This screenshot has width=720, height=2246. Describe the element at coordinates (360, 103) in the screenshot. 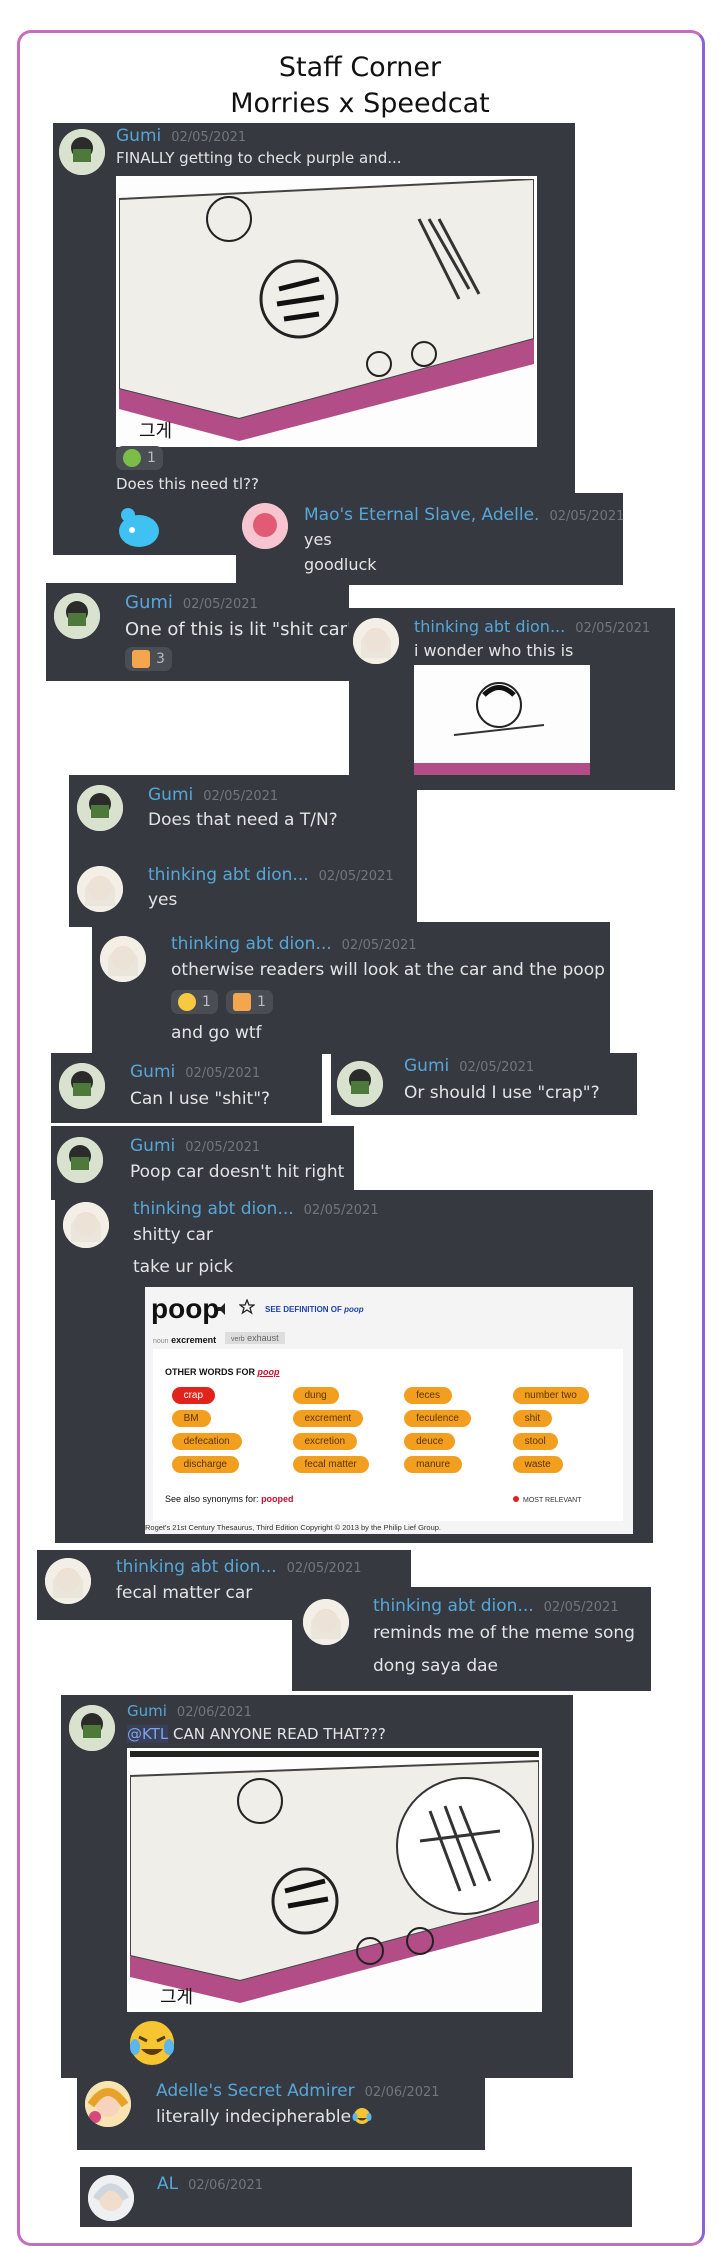

I see `page-subtitle: Morries x Speedcat` at that location.